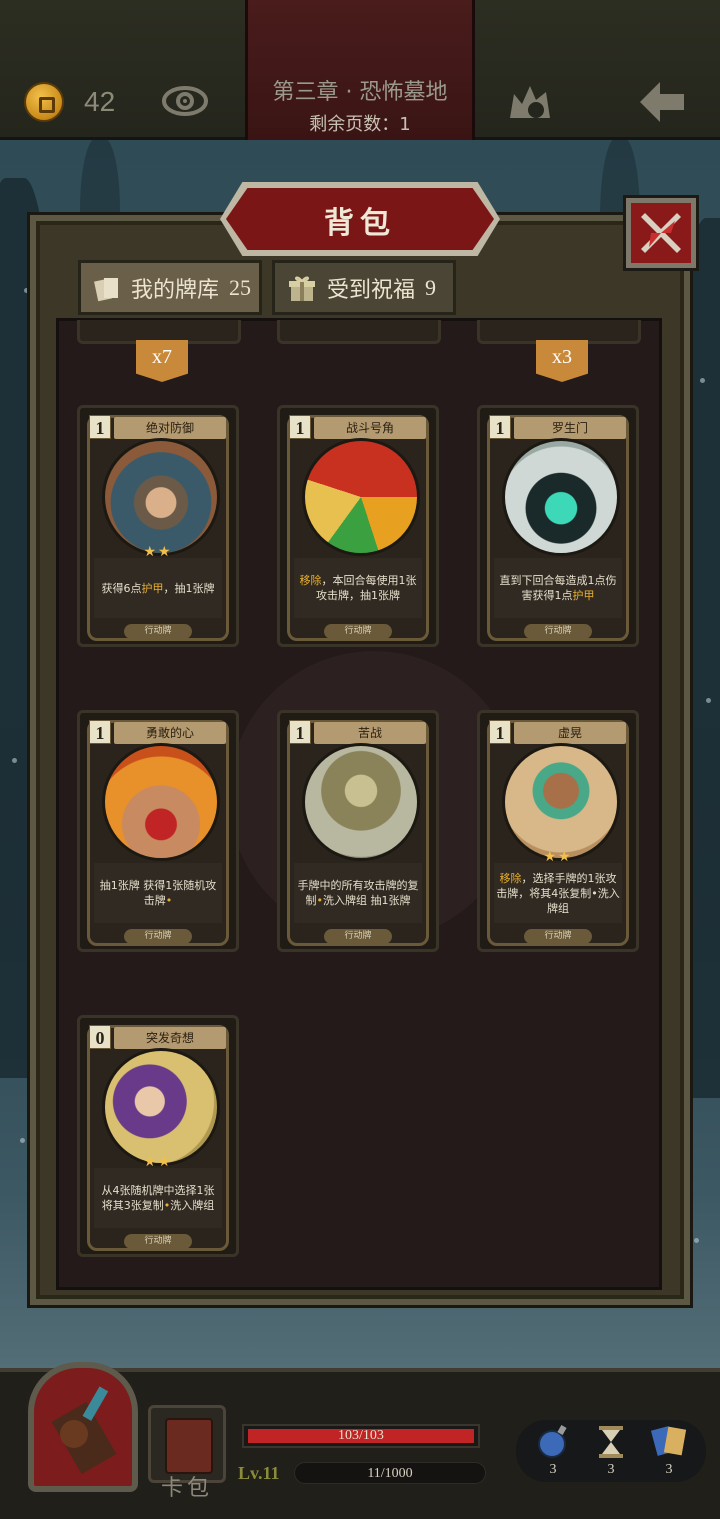 The width and height of the screenshot is (720, 1519). I want to click on cat-icon, so click(530, 101).